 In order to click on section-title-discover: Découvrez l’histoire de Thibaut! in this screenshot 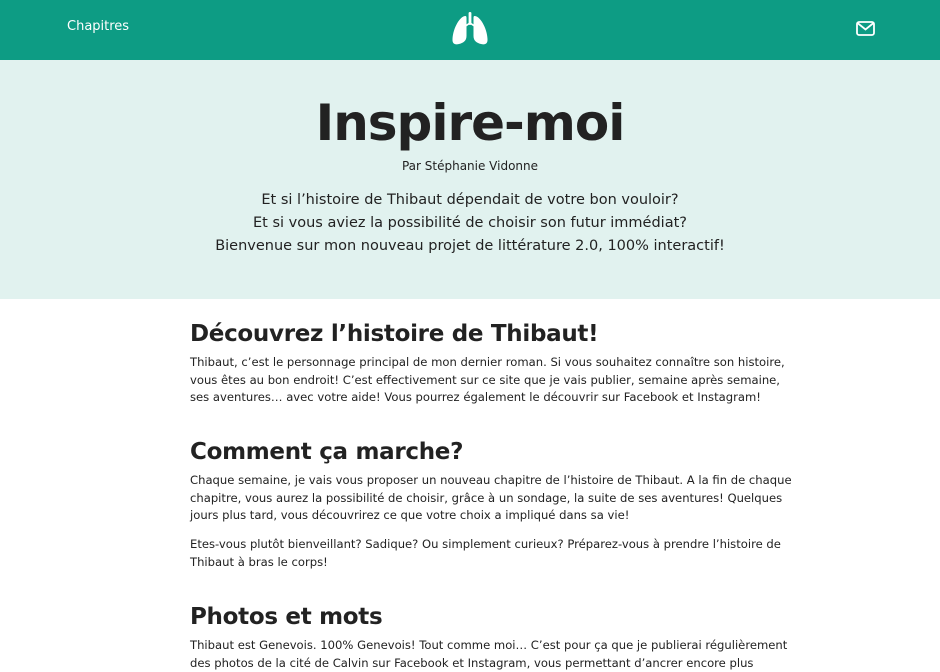, I will do `click(394, 334)`.